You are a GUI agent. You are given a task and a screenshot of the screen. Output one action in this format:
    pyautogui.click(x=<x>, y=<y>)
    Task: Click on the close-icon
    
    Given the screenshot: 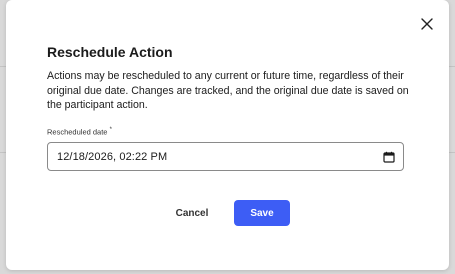 What is the action you would take?
    pyautogui.click(x=427, y=24)
    